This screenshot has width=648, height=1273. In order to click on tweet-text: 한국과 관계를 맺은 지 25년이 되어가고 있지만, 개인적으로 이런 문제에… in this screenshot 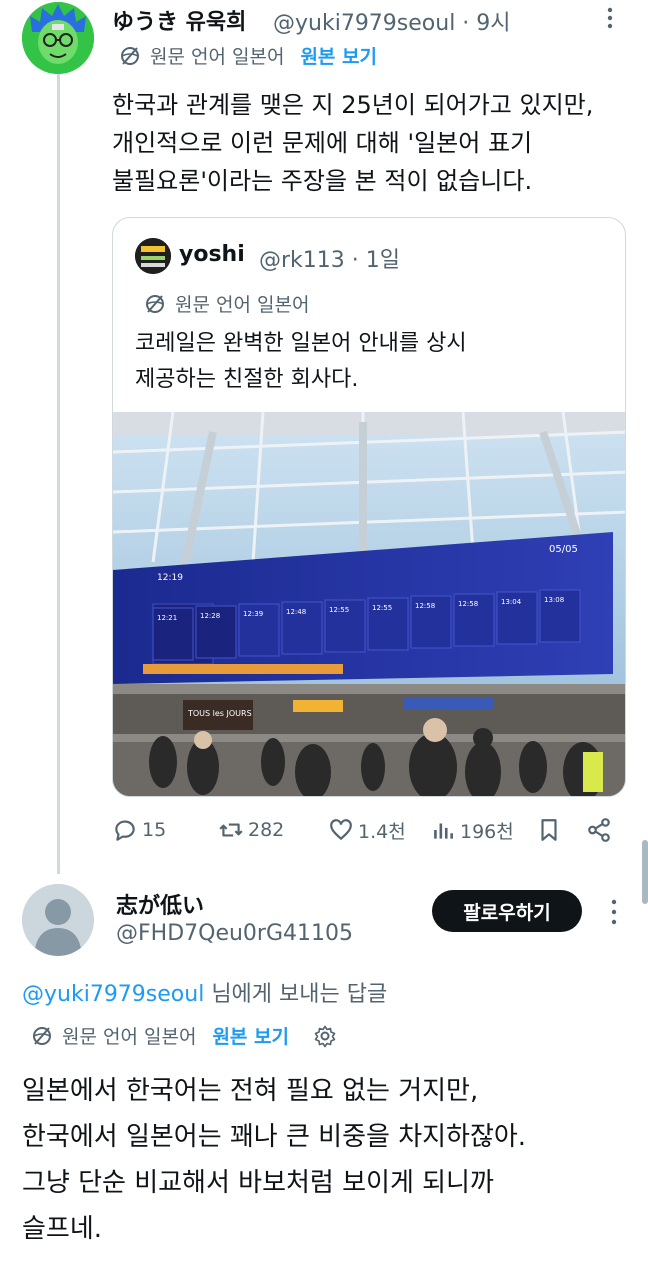, I will do `click(353, 143)`.